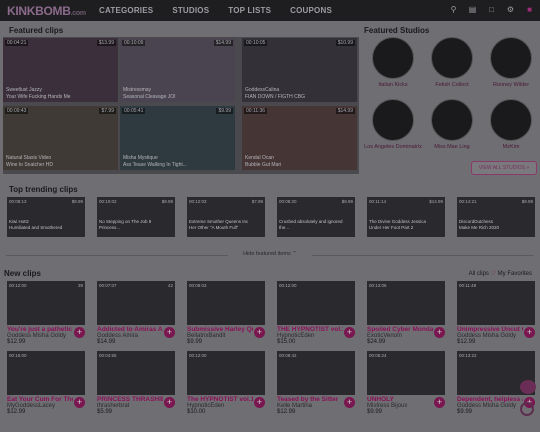 Image resolution: width=540 pixels, height=432 pixels. Describe the element at coordinates (299, 138) in the screenshot. I see `featured-clip-card: 00:11:36 $14.99 Kendal Ocan Bubble Gut Mari` at that location.